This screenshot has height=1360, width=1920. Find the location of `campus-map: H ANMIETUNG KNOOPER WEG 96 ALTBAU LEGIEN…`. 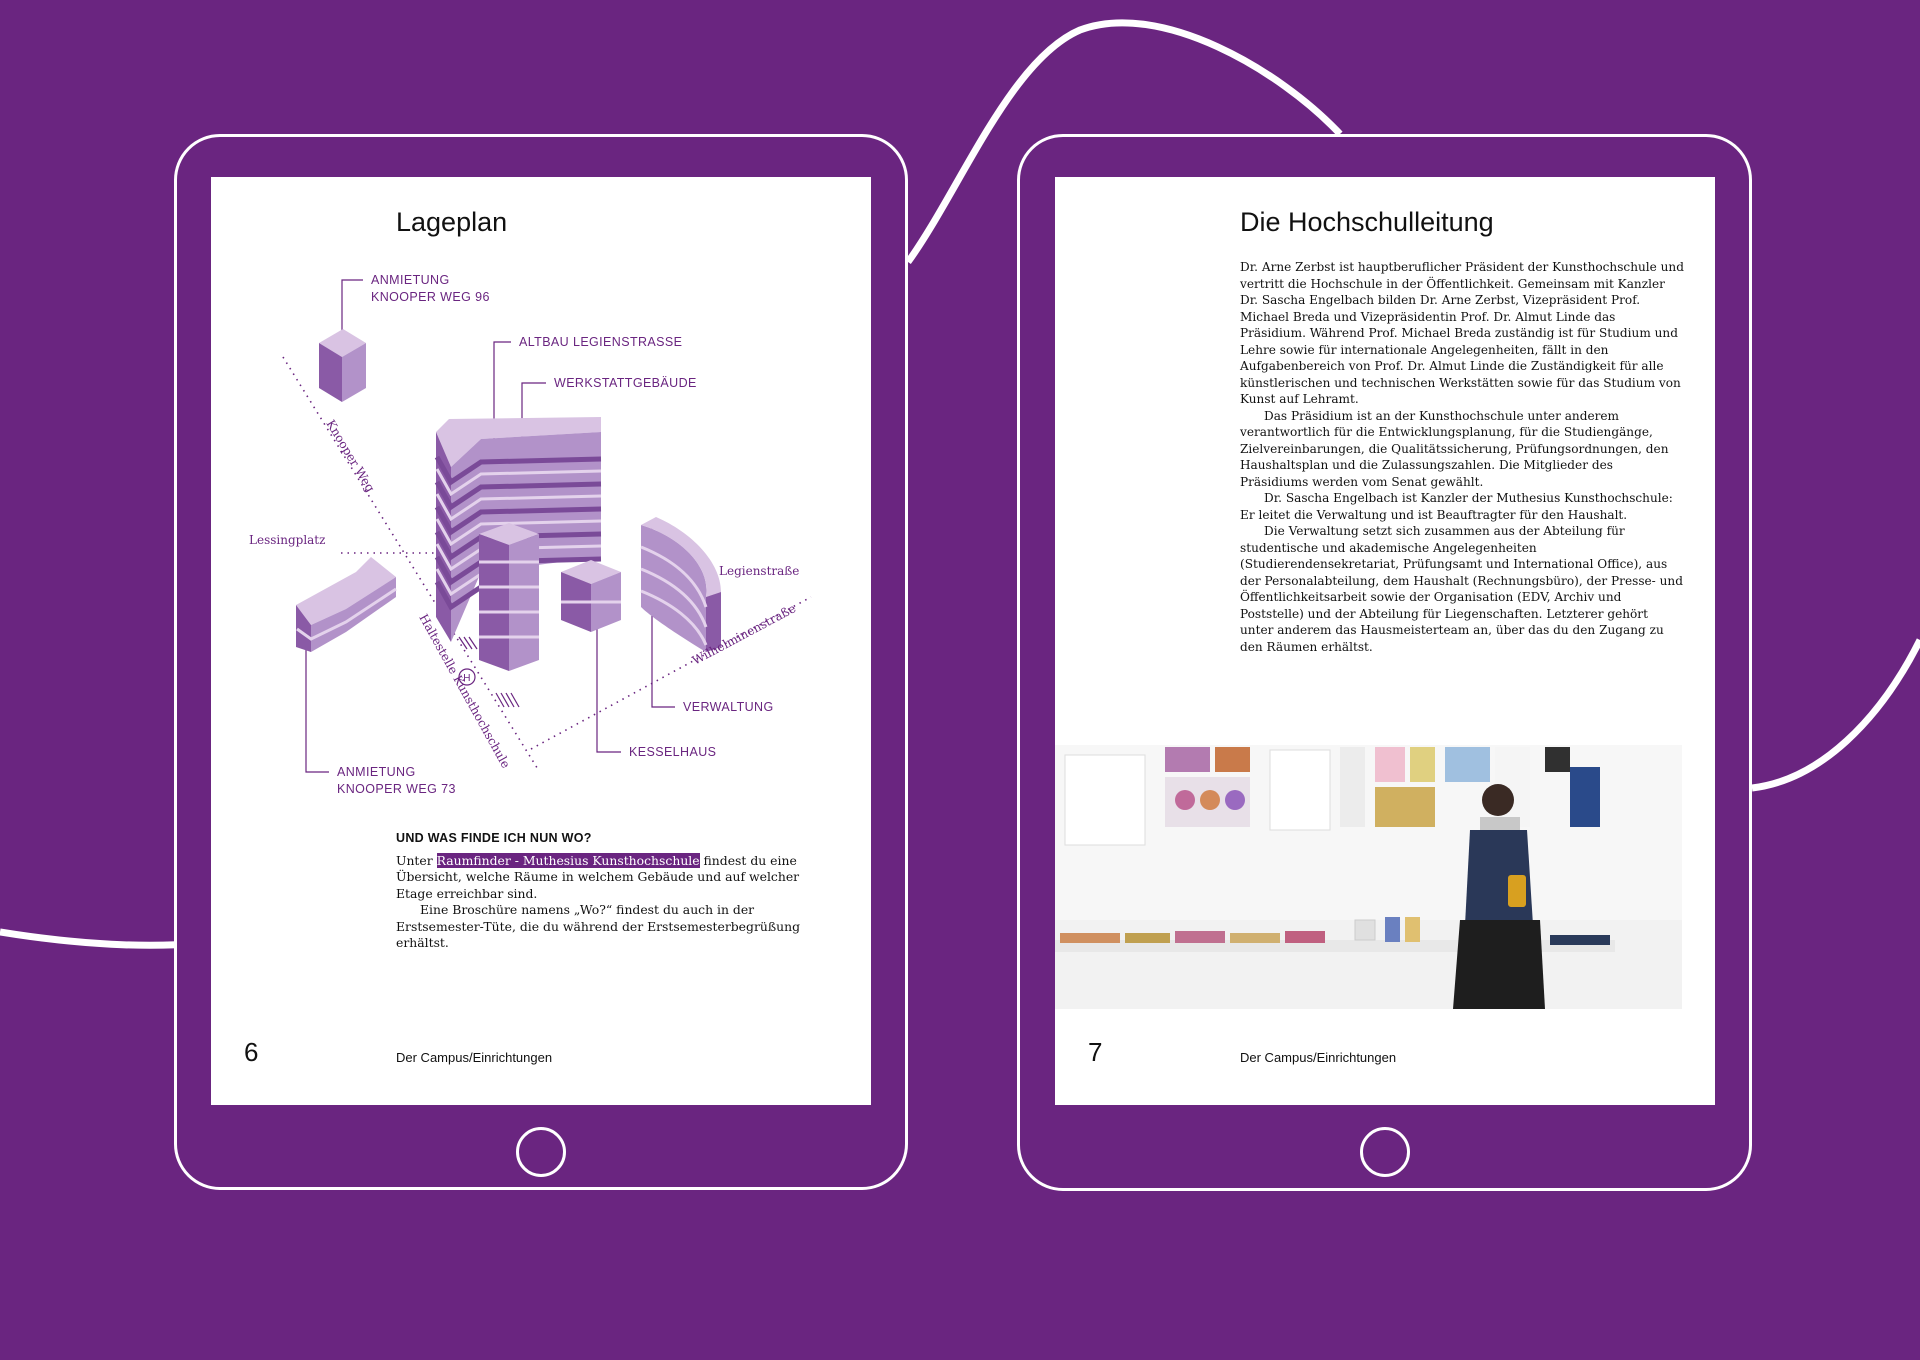

campus-map: H ANMIETUNG KNOOPER WEG 96 ALTBAU LEGIEN… is located at coordinates (530, 534).